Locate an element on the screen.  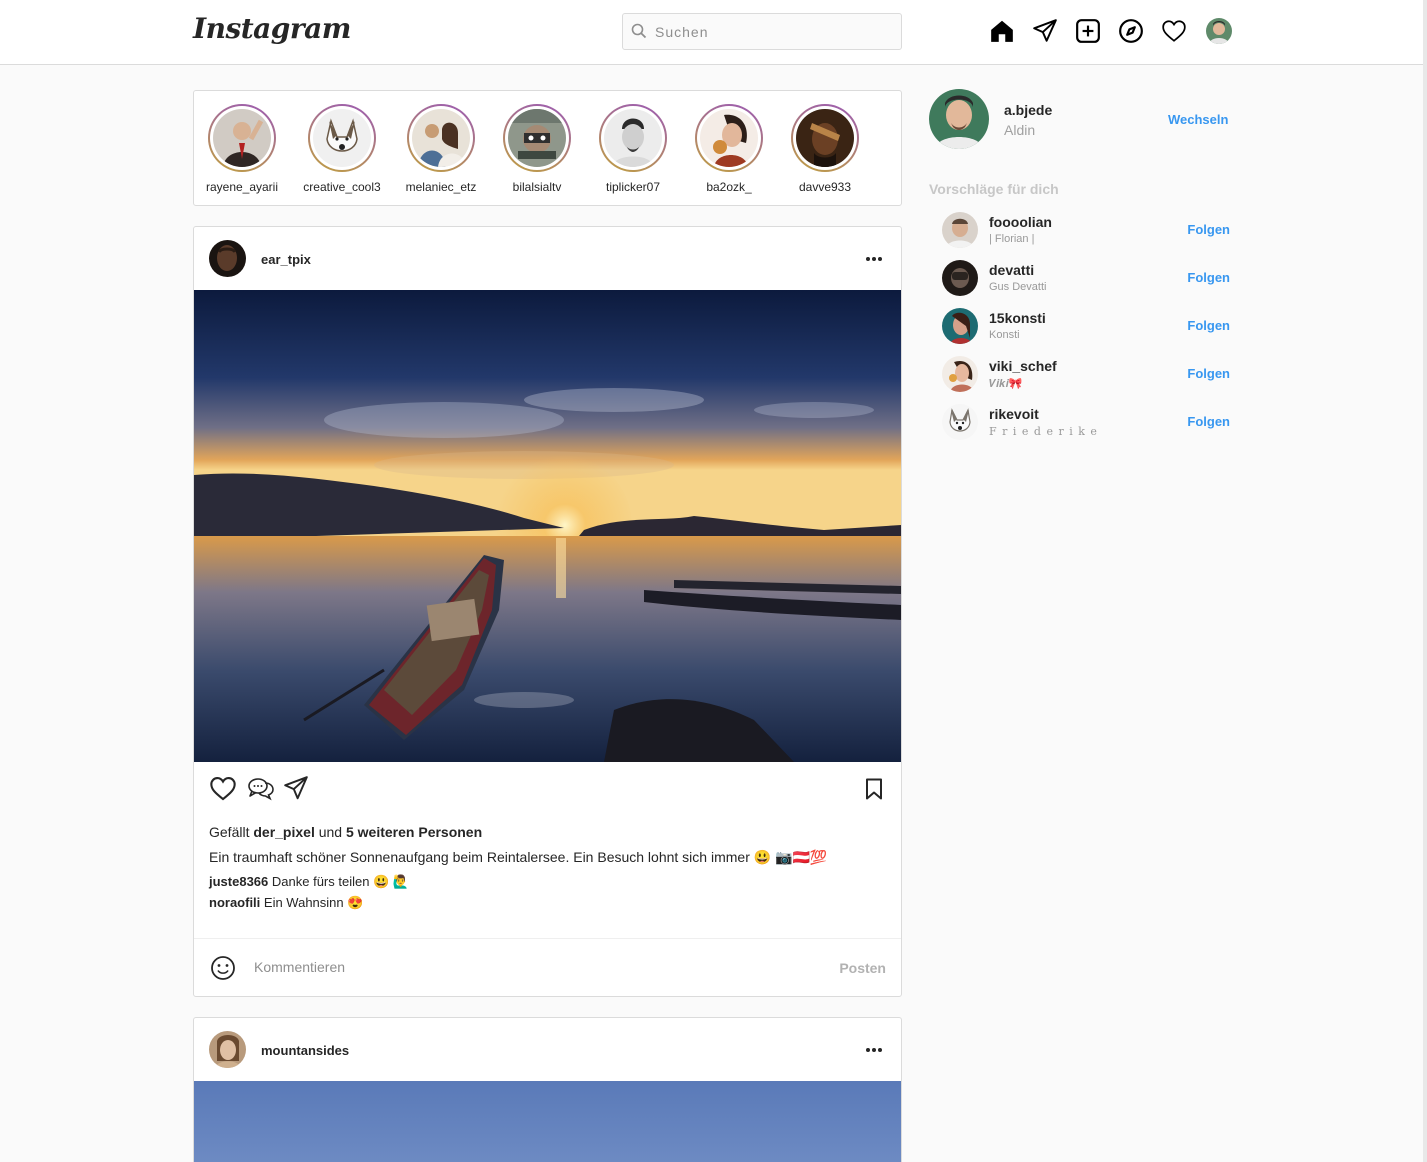
add-comment-bar: Posten is located at coordinates (547, 967).